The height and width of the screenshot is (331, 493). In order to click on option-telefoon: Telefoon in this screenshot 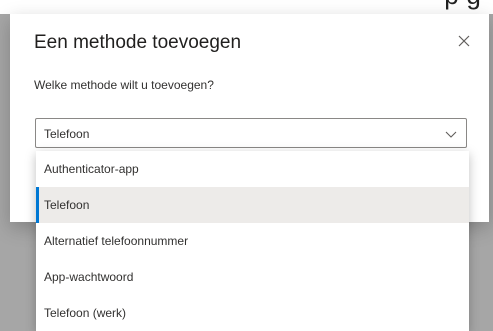, I will do `click(252, 205)`.